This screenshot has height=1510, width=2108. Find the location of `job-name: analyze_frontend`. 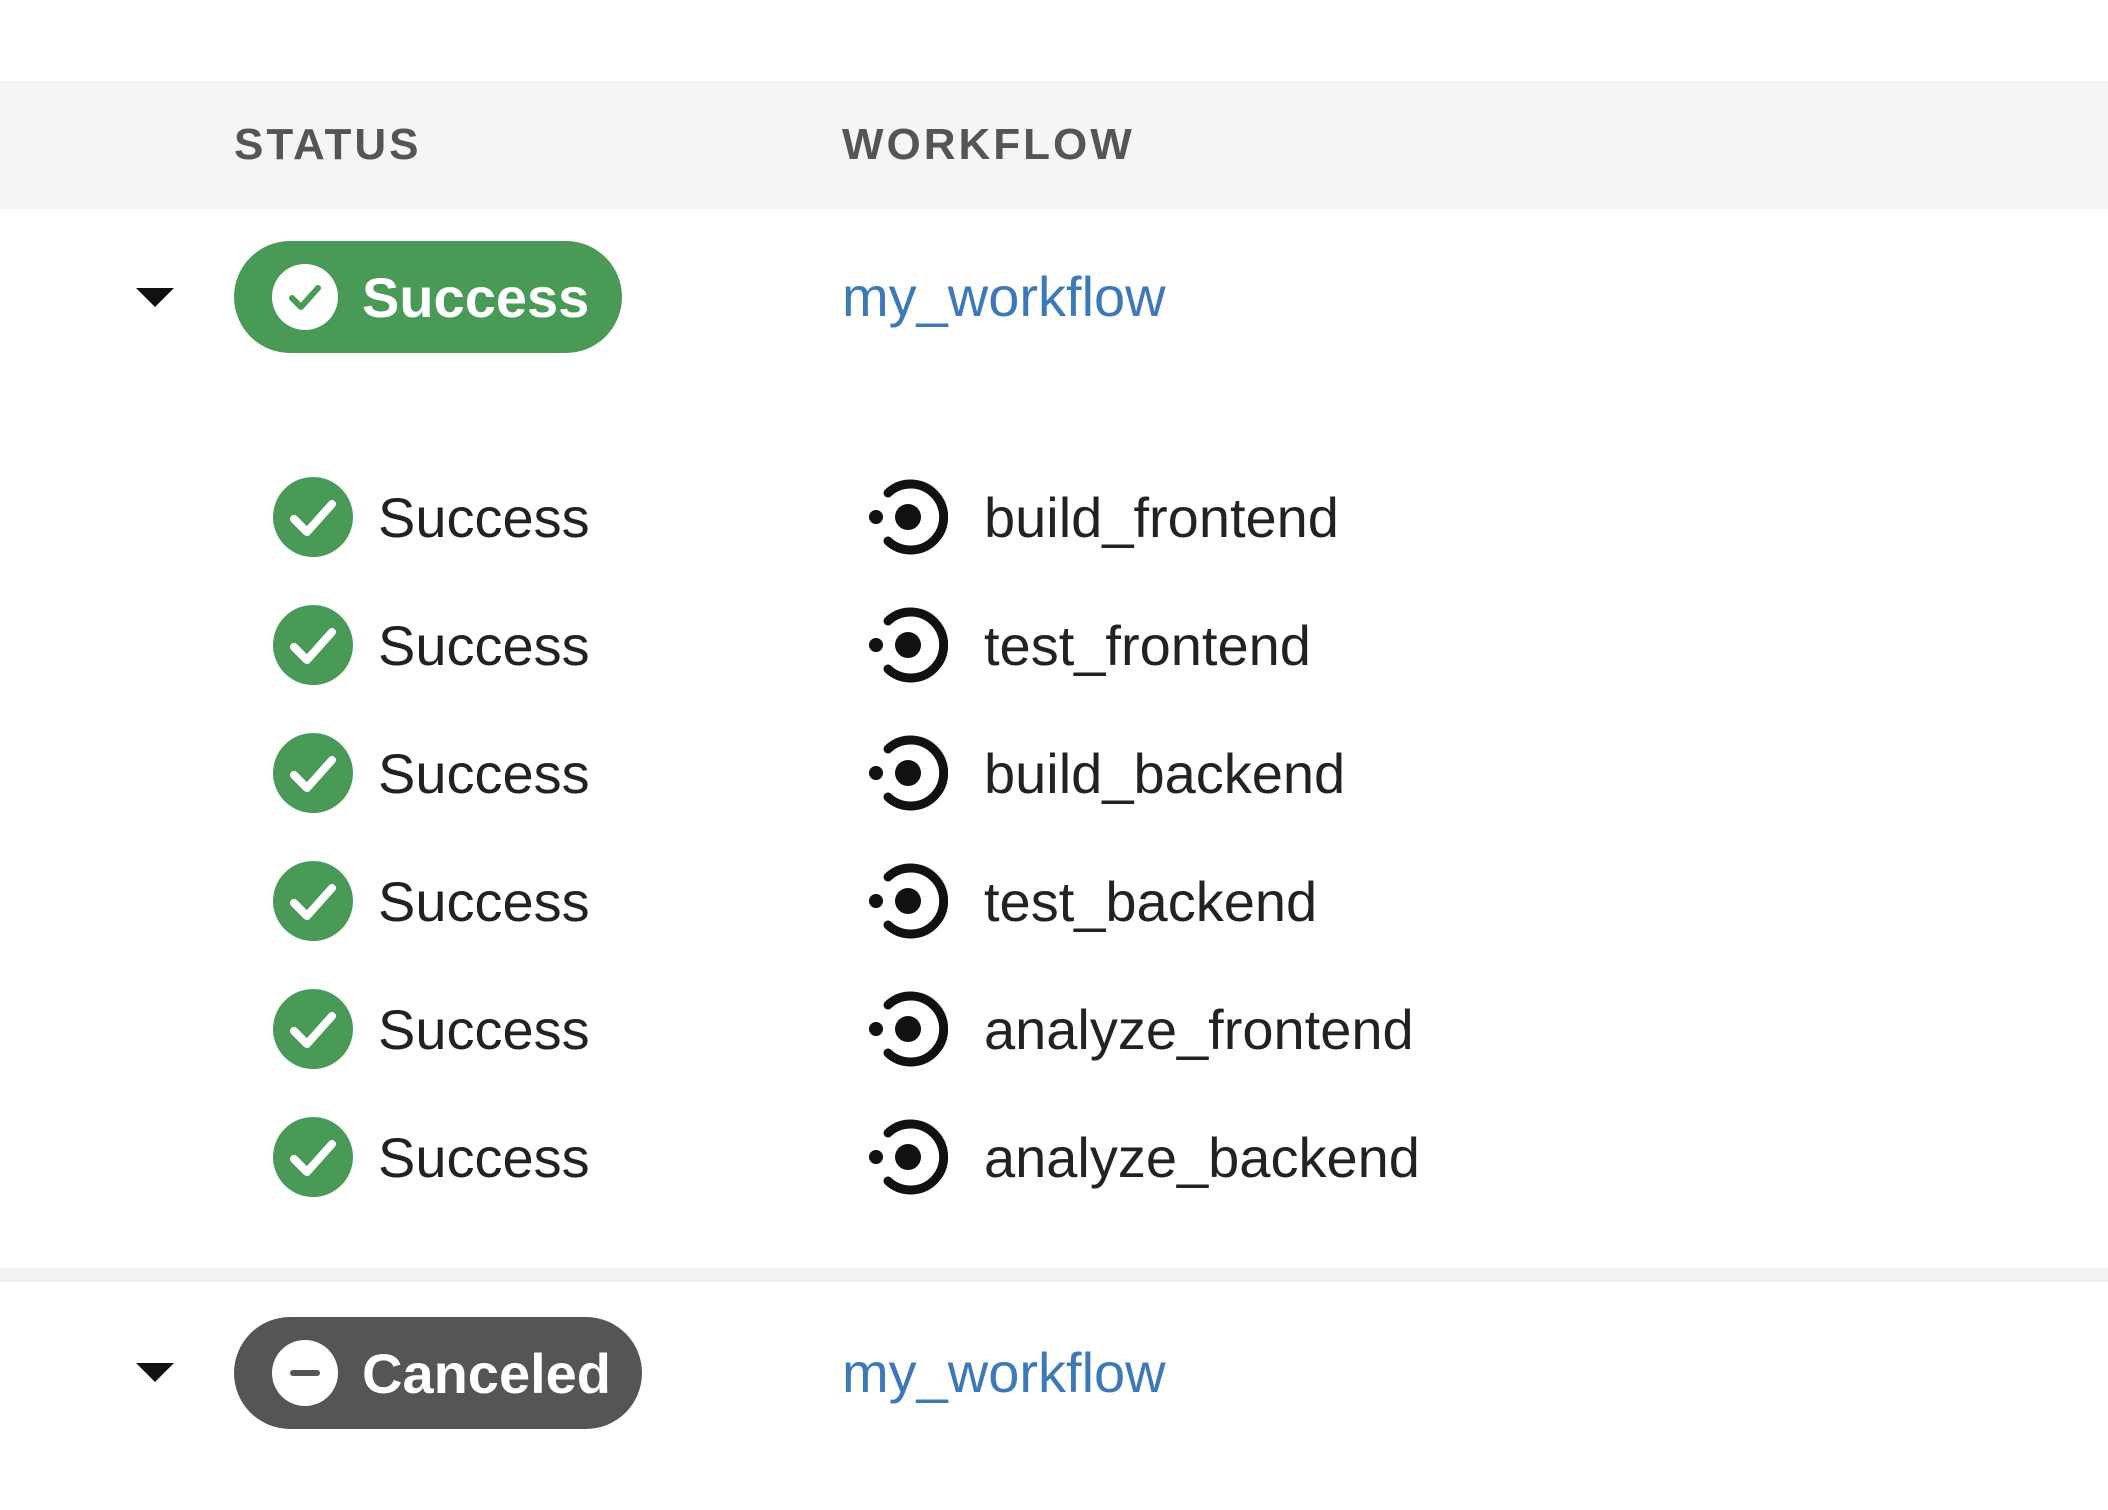

job-name: analyze_frontend is located at coordinates (1139, 1029).